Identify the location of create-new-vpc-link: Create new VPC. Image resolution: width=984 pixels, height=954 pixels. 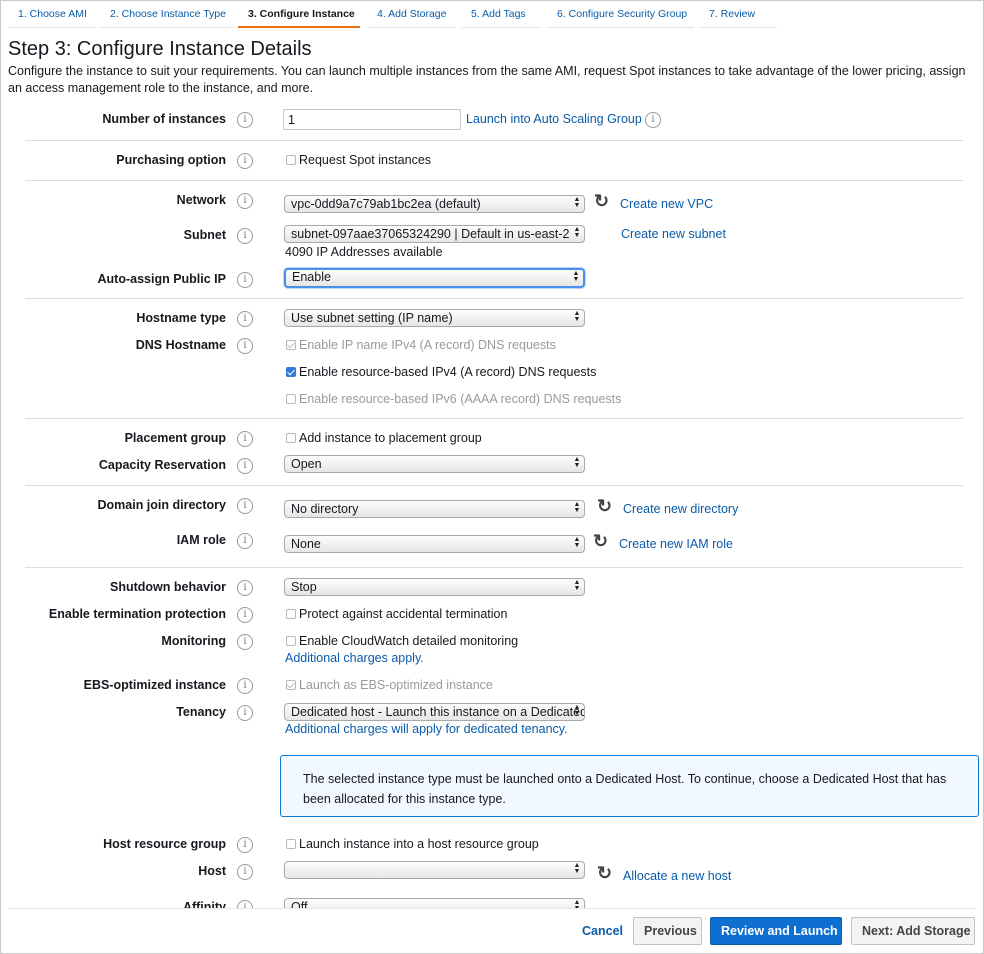
(666, 204).